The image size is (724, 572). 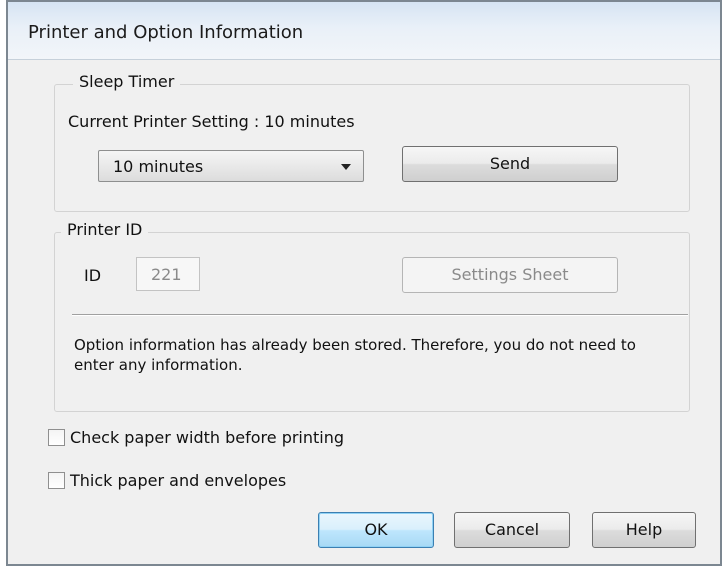 I want to click on cancel-button-label: Cancel, so click(x=512, y=529).